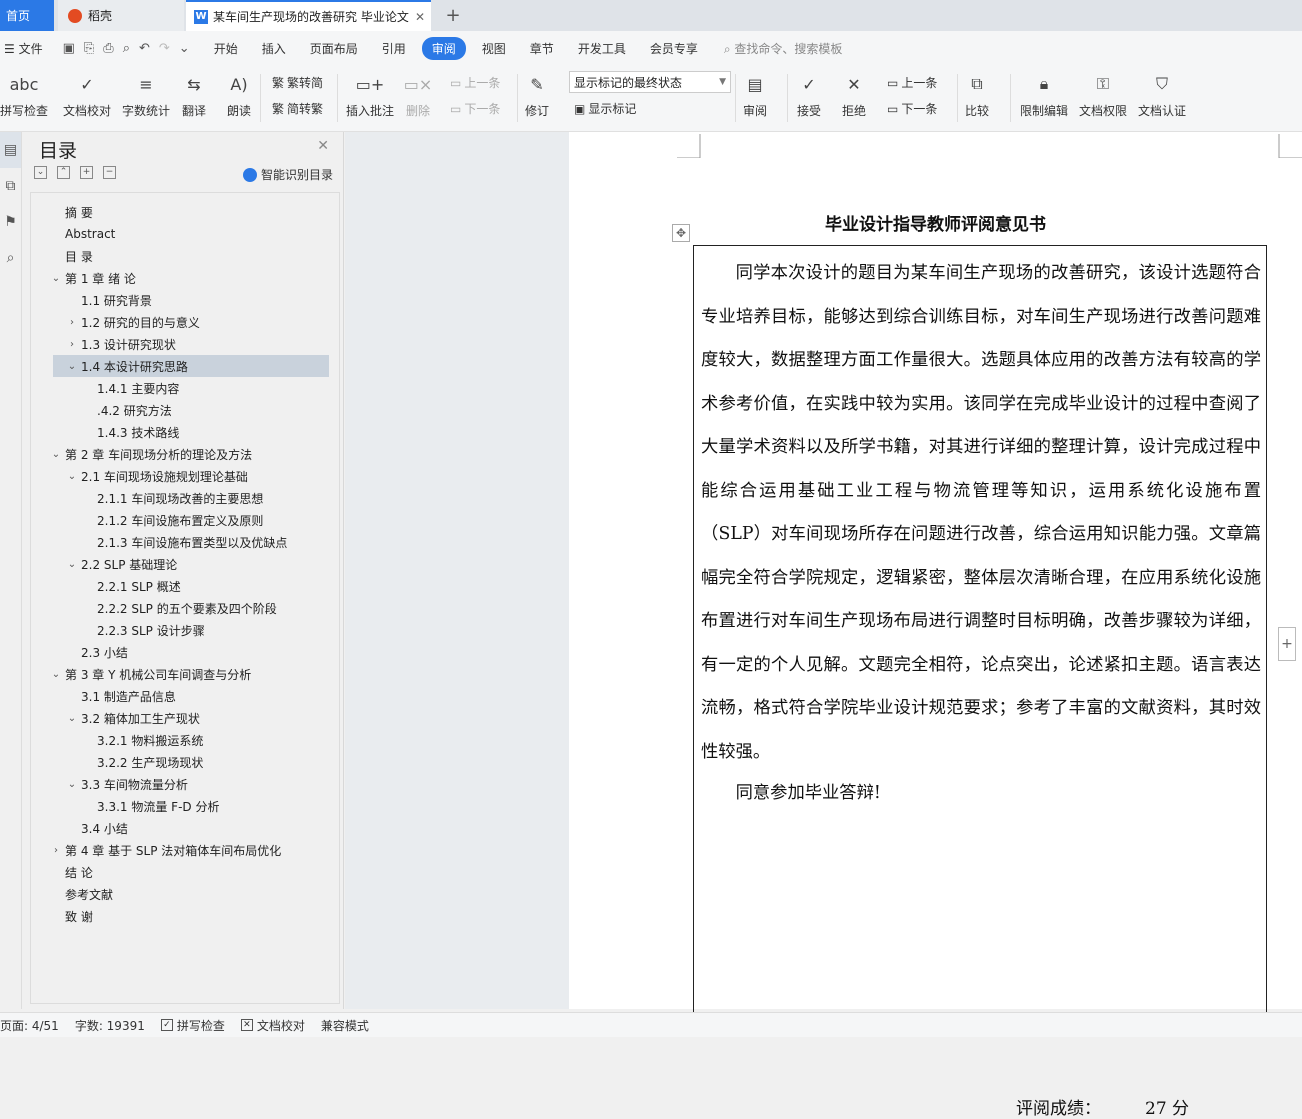 The height and width of the screenshot is (1119, 1302). What do you see at coordinates (453, 15) in the screenshot?
I see `new-tab-button: +` at bounding box center [453, 15].